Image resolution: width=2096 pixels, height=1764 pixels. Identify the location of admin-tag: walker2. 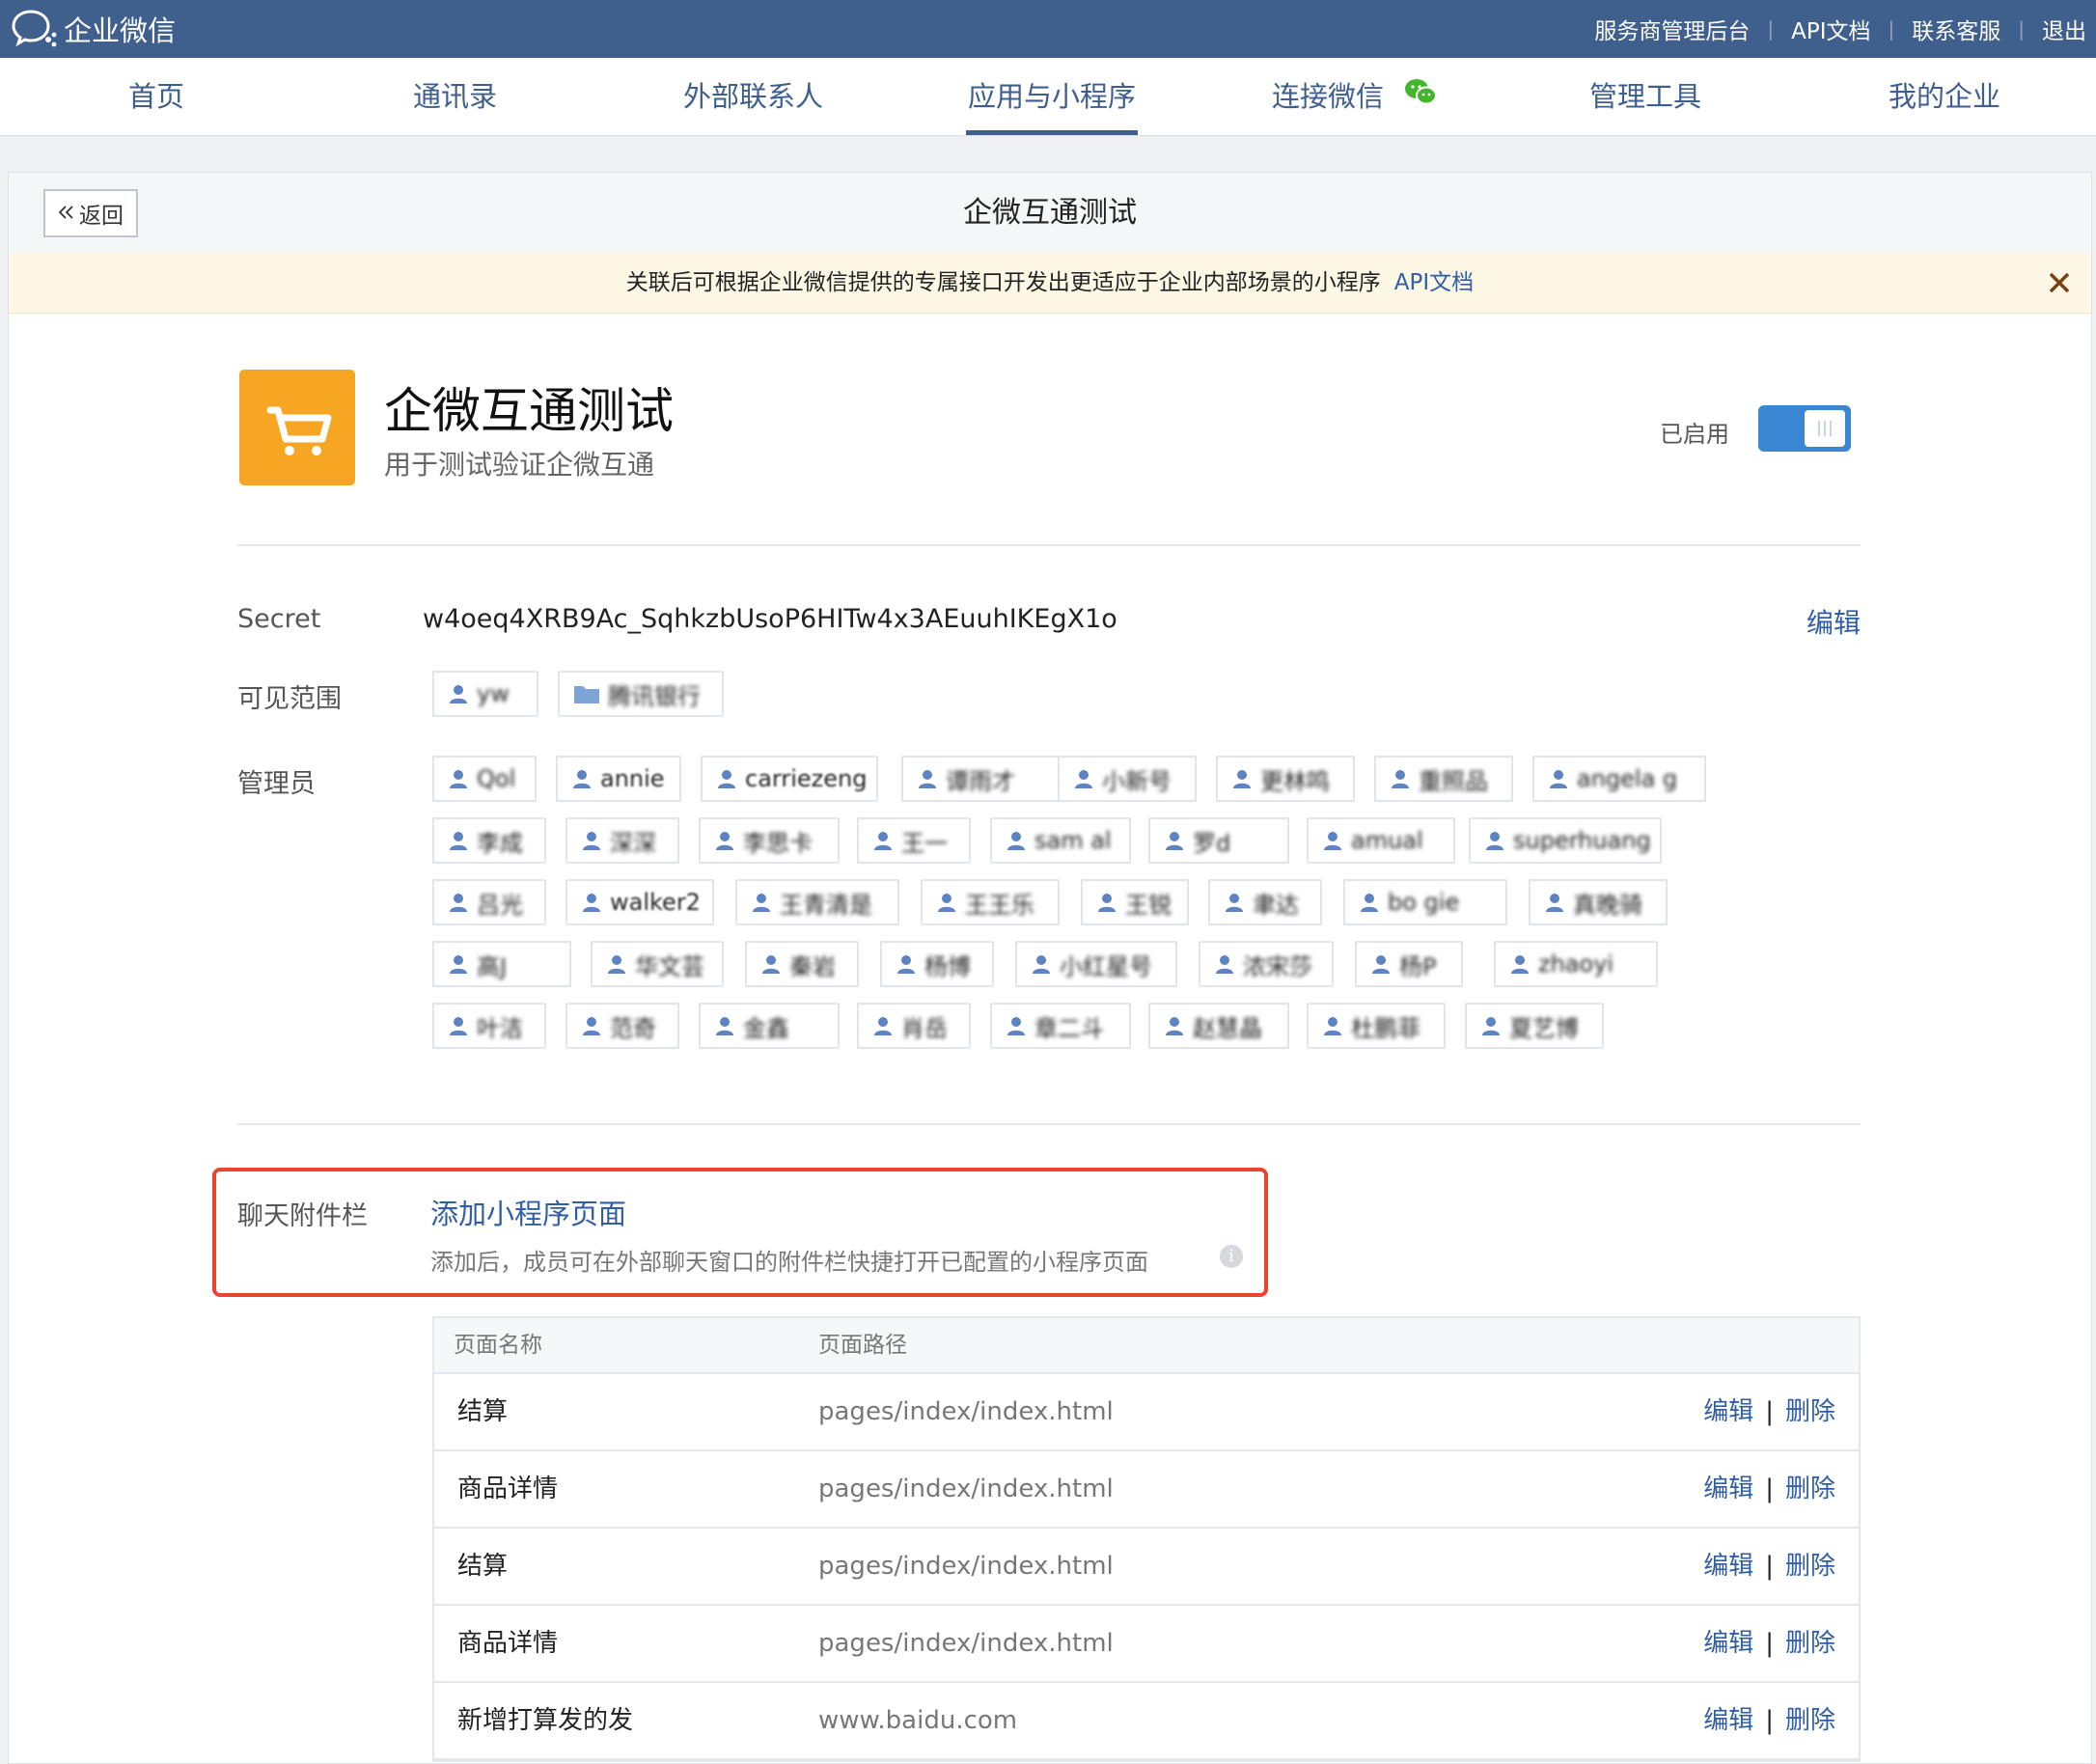
(640, 902).